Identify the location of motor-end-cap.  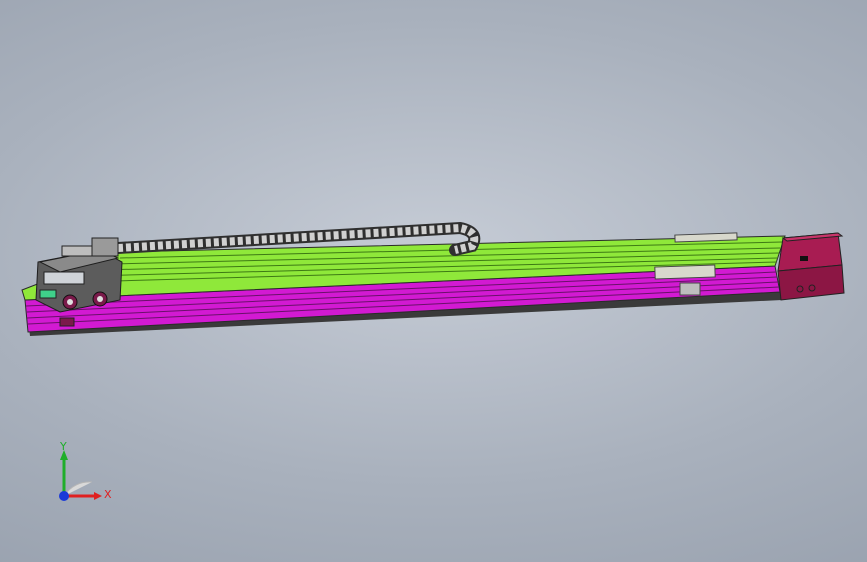
(811, 266).